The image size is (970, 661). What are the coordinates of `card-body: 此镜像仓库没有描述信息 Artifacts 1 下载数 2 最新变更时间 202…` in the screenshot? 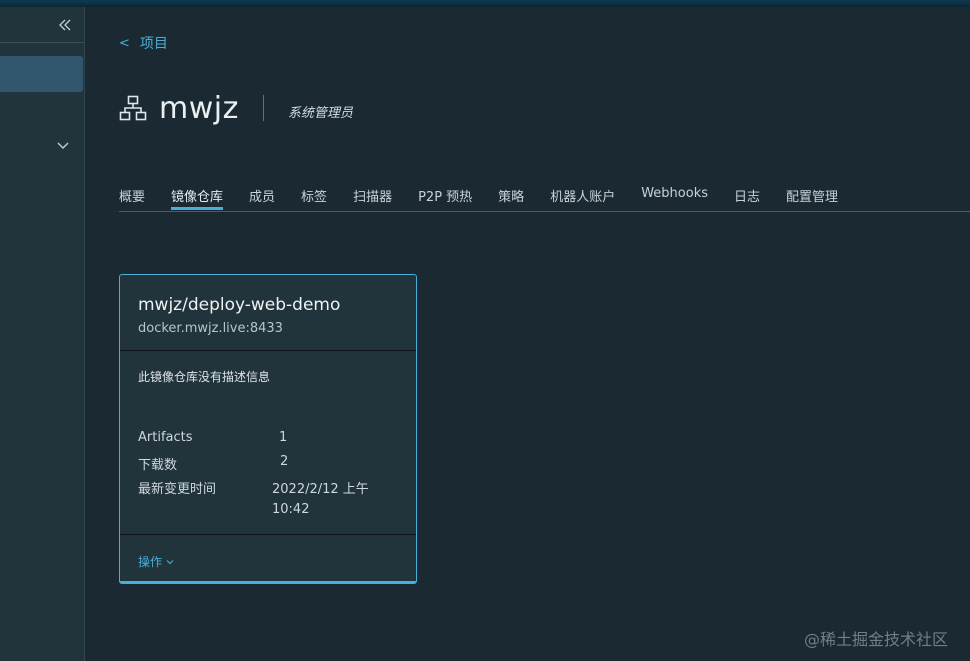 It's located at (268, 443).